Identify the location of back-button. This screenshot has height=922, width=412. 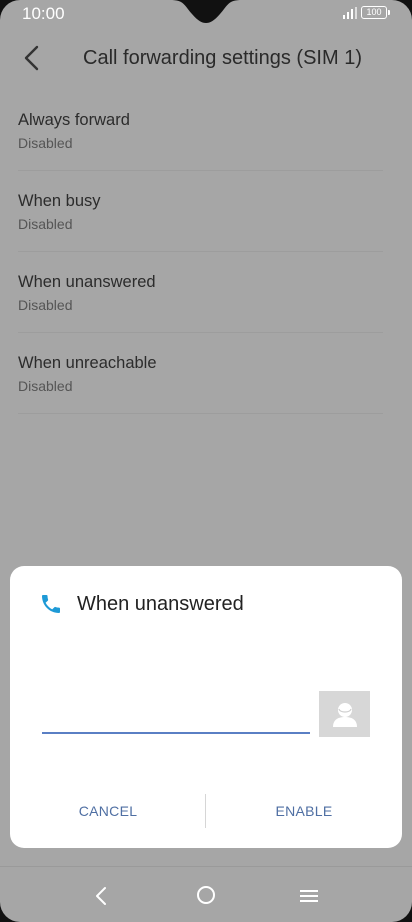
(32, 58).